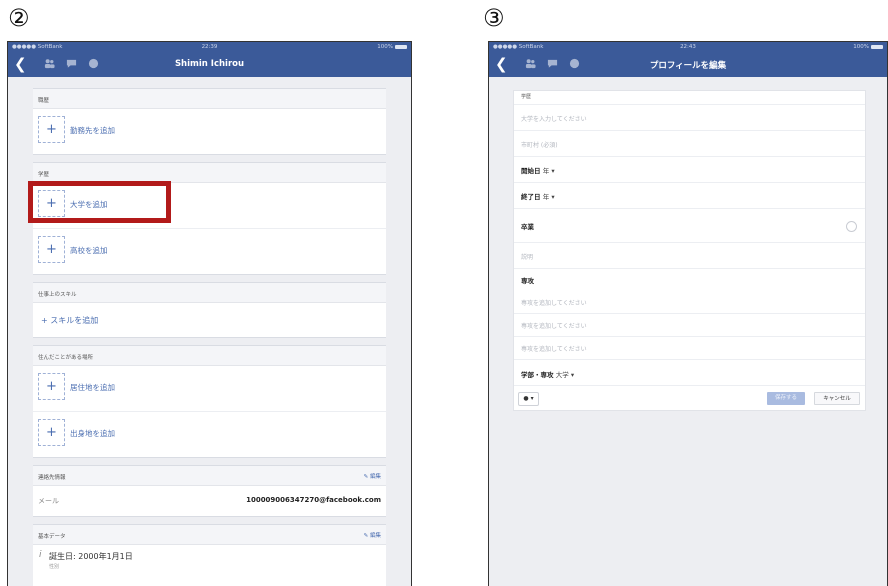  I want to click on major-input-1: 専攻を追加してください, so click(689, 302).